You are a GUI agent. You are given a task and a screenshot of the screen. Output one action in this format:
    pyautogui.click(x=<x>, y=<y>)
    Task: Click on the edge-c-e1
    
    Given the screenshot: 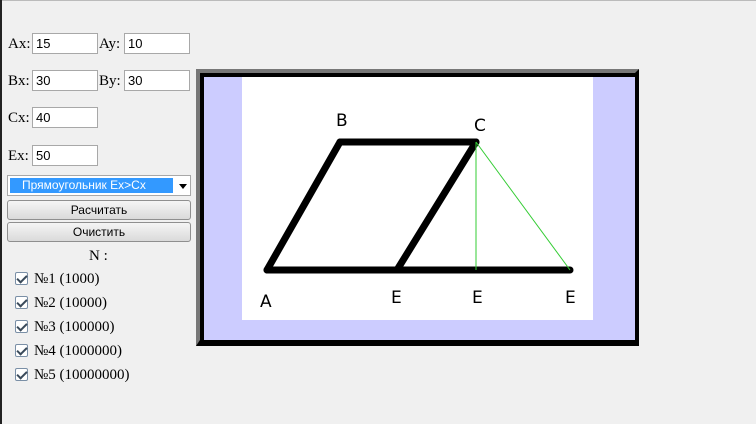 What is the action you would take?
    pyautogui.click(x=436, y=206)
    